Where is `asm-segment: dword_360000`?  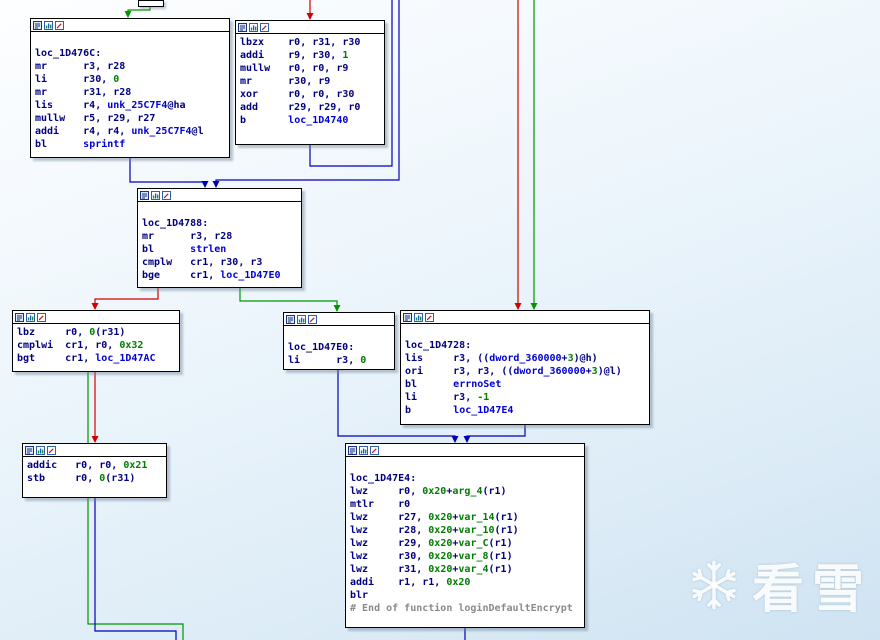 asm-segment: dword_360000 is located at coordinates (549, 371).